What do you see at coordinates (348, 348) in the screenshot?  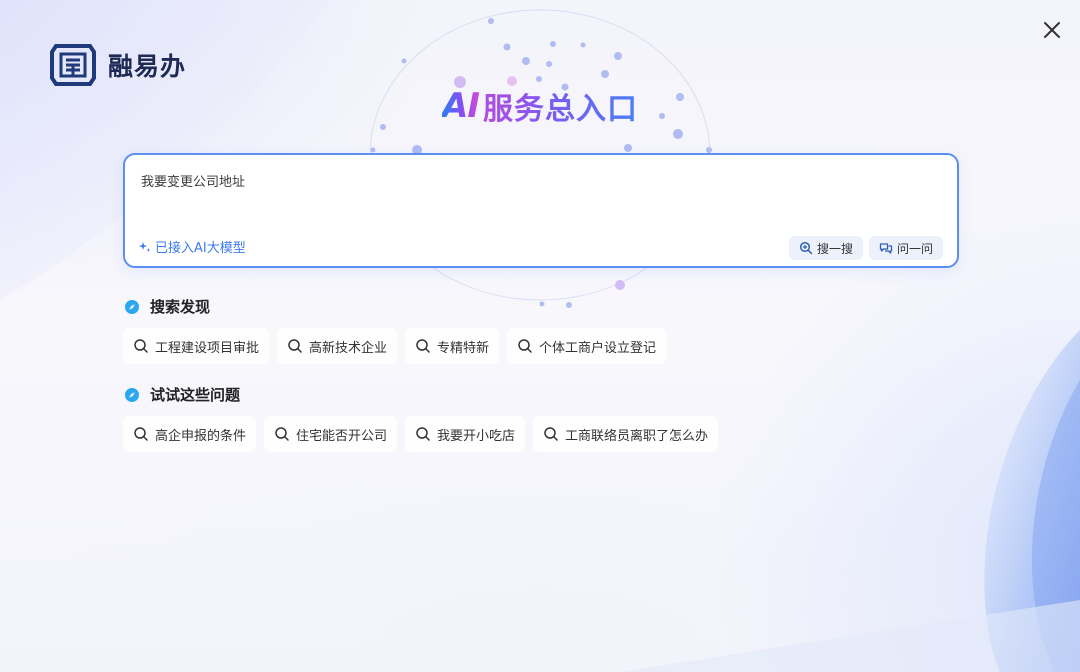 I see `chip-label: 高新技术企业` at bounding box center [348, 348].